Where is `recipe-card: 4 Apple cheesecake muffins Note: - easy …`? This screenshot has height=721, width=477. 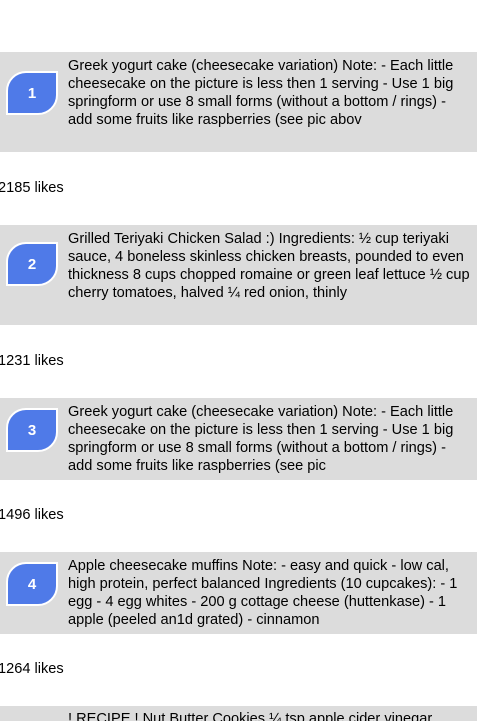
recipe-card: 4 Apple cheesecake muffins Note: - easy … is located at coordinates (238, 593).